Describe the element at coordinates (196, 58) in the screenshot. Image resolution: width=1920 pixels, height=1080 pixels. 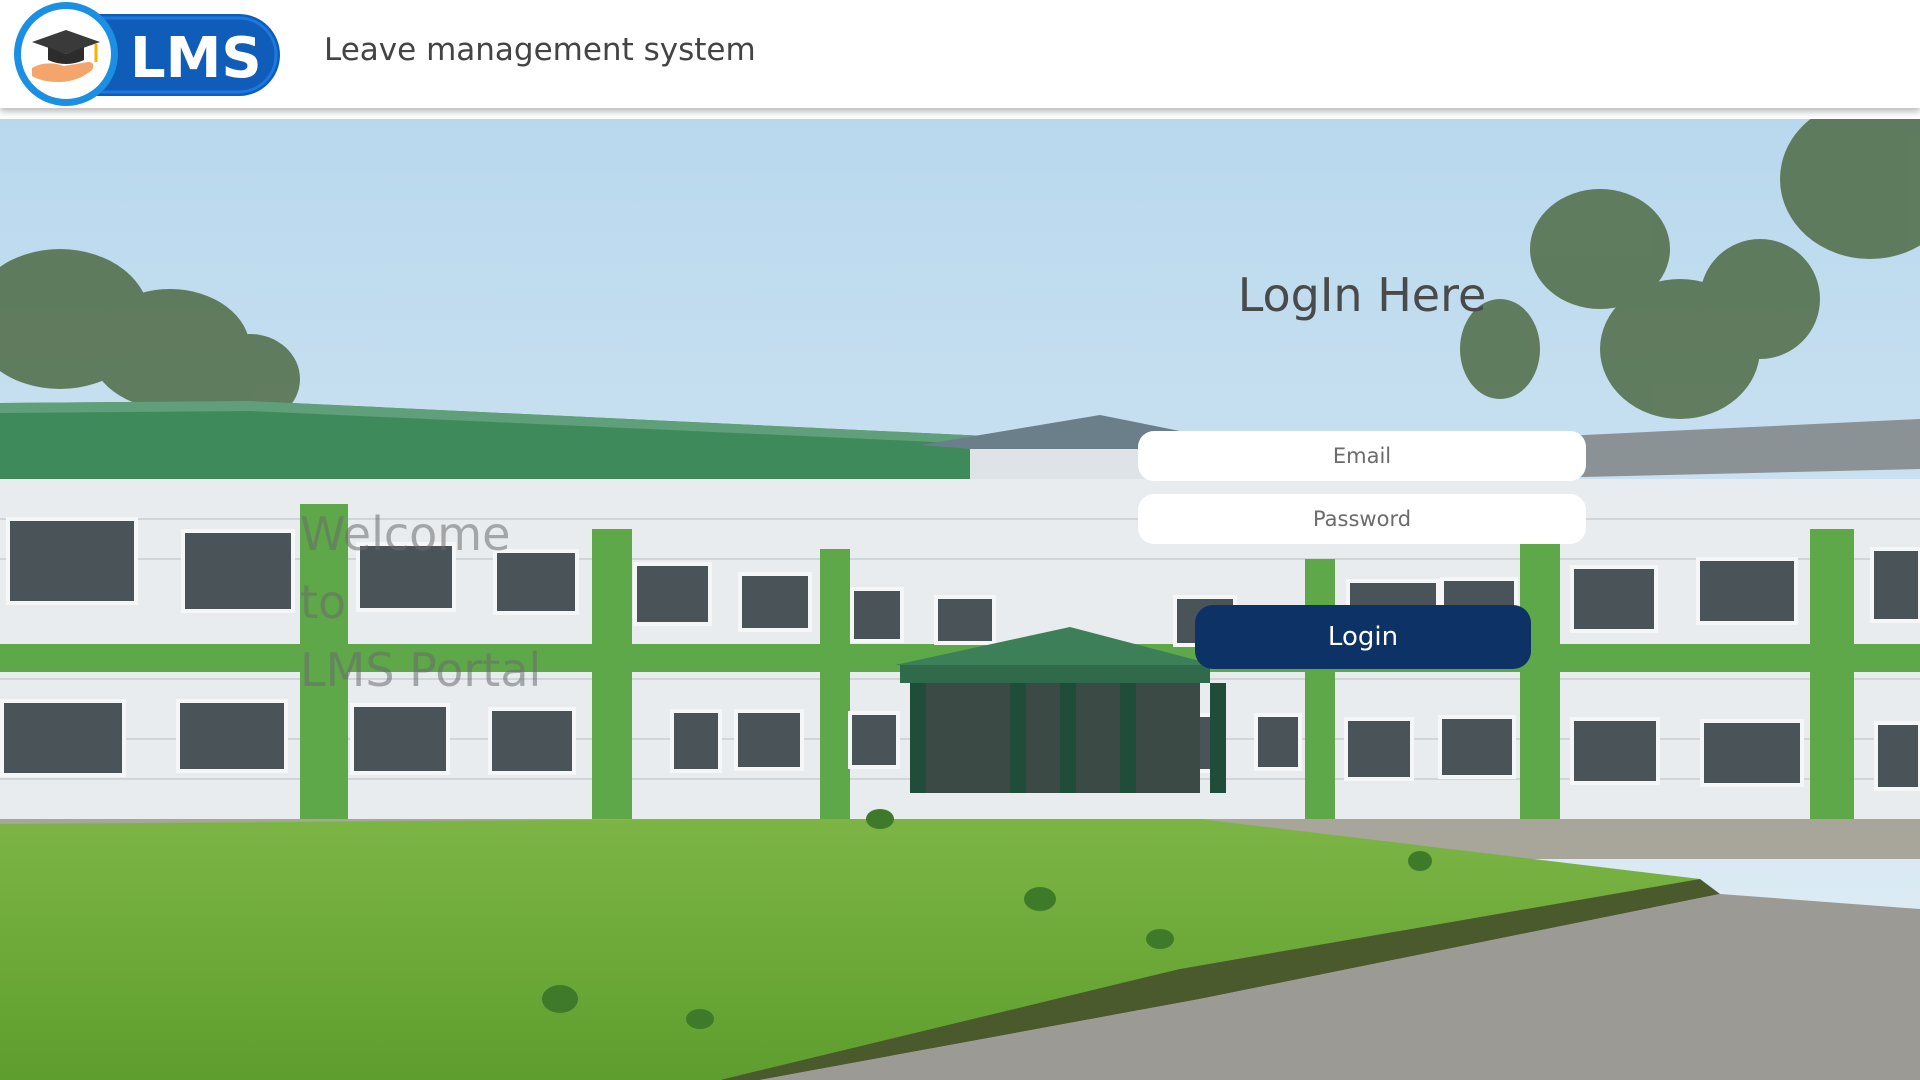
I see `logo-text: LMS` at that location.